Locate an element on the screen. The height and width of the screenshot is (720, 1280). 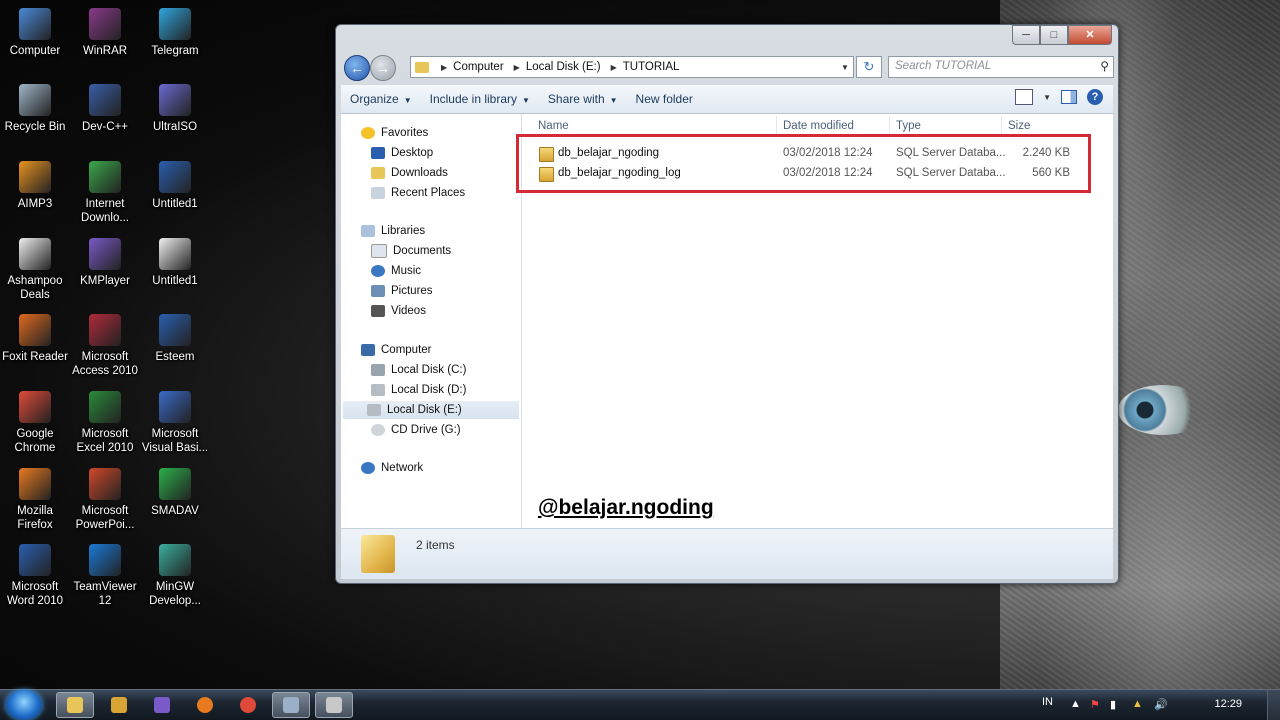
desktop-icon-item: KMPlayer is located at coordinates (105, 263).